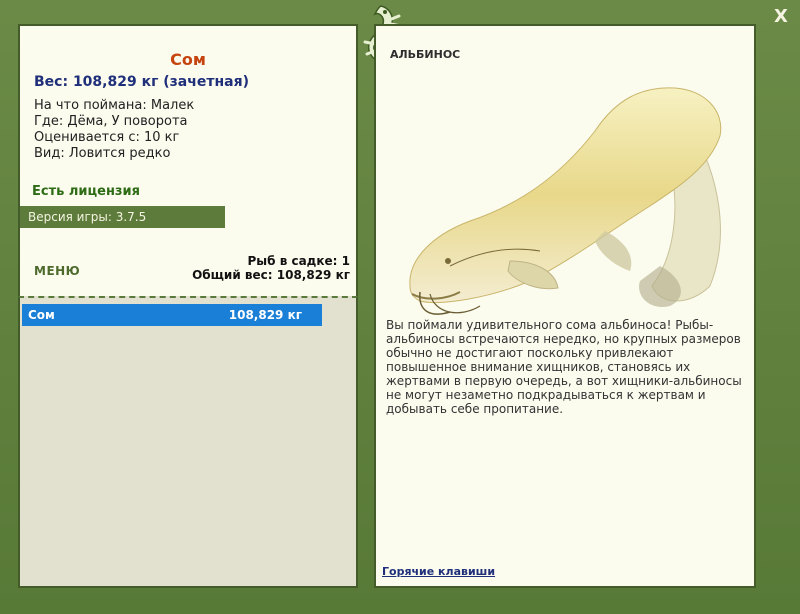 Image resolution: width=800 pixels, height=614 pixels. Describe the element at coordinates (114, 105) in the screenshot. I see `bait-line: На что поймана: Малек` at that location.